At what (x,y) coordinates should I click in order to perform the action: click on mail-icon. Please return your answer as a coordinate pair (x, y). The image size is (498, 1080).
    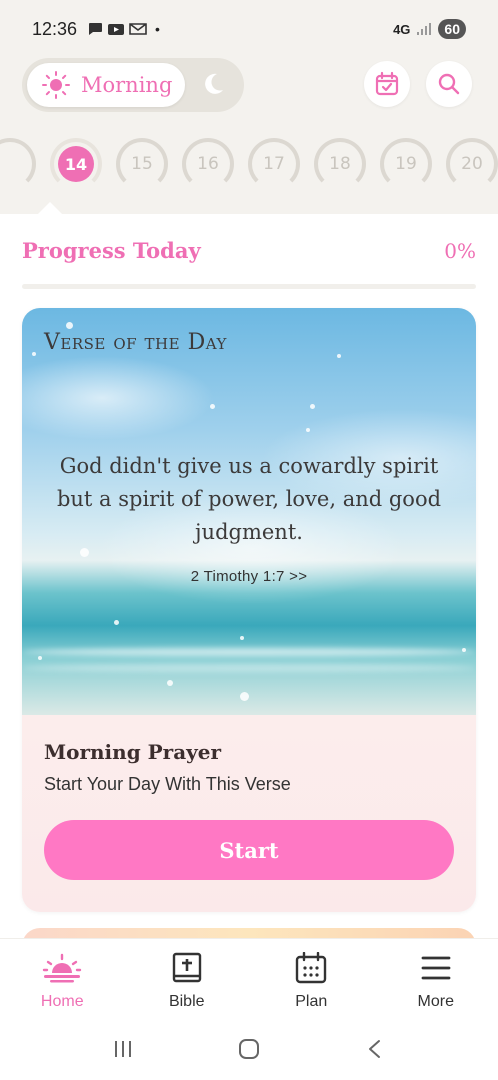
    Looking at the image, I should click on (138, 29).